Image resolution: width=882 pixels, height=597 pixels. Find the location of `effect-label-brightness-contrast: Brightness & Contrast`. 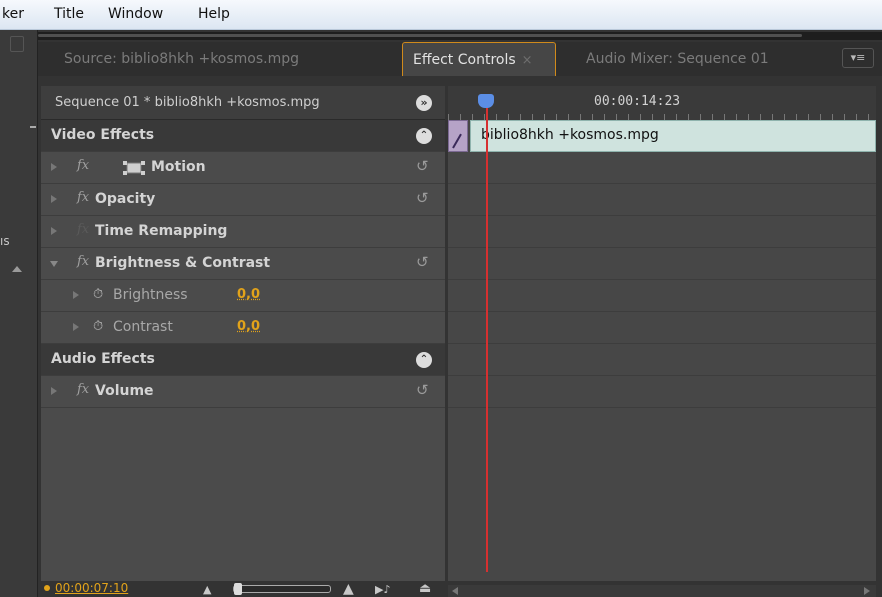

effect-label-brightness-contrast: Brightness & Contrast is located at coordinates (183, 263).